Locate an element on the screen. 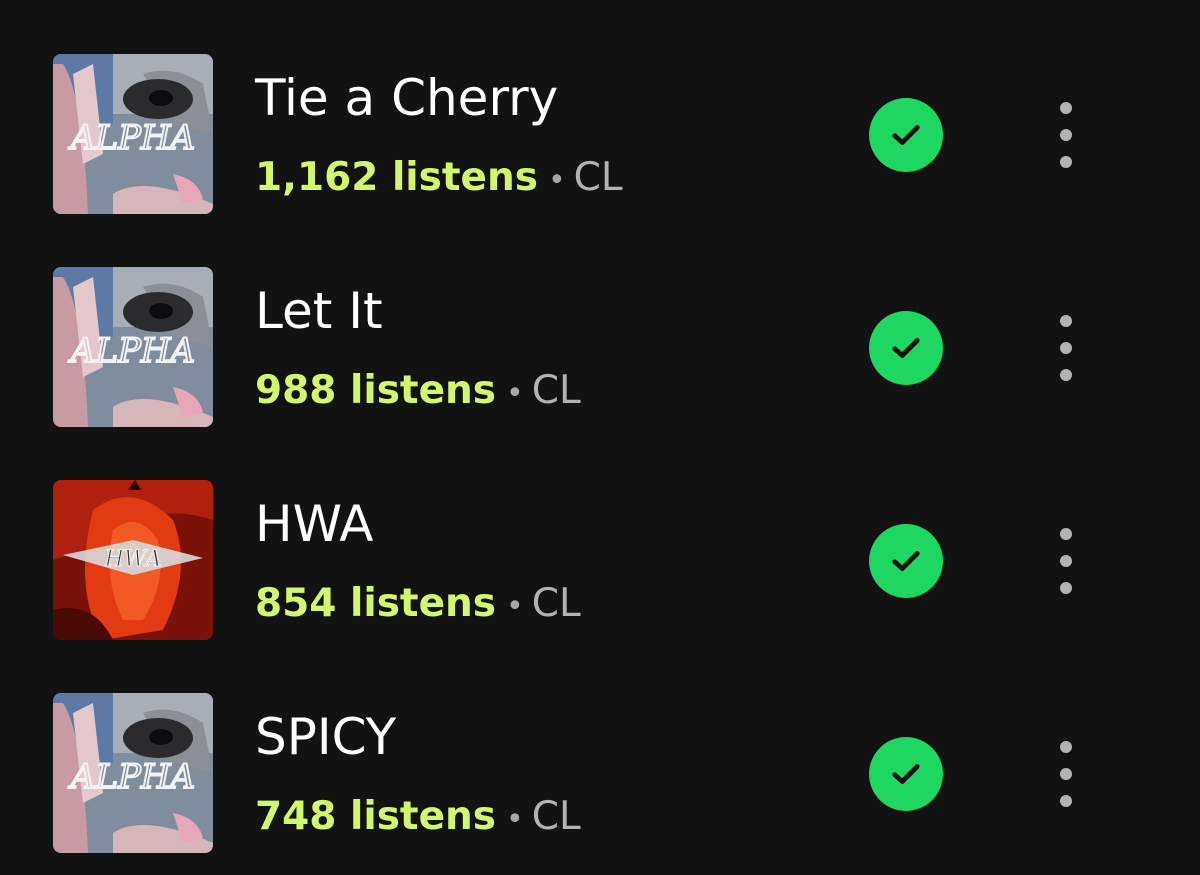 This screenshot has width=1200, height=875. listen-count: 1,162 listens is located at coordinates (396, 177).